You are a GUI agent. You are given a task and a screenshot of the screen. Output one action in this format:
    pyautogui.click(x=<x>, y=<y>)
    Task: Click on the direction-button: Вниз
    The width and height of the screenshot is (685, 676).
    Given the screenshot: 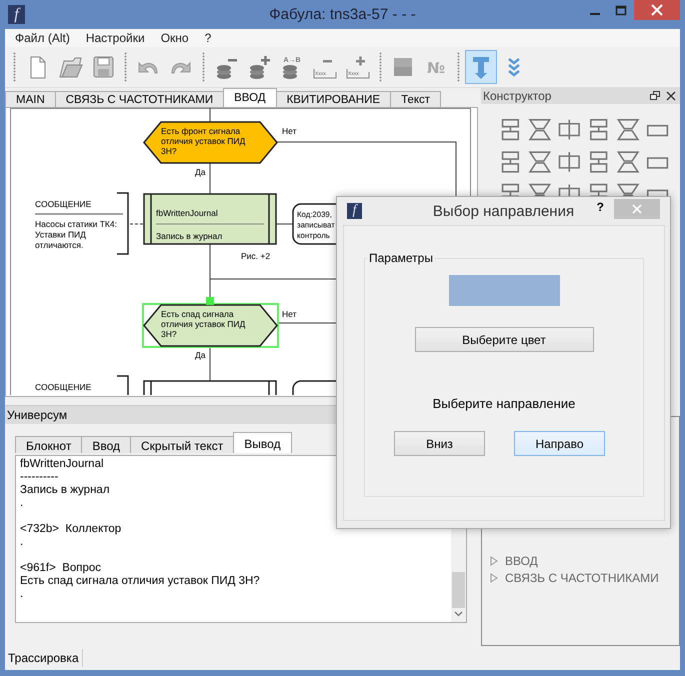 What is the action you would take?
    pyautogui.click(x=439, y=443)
    